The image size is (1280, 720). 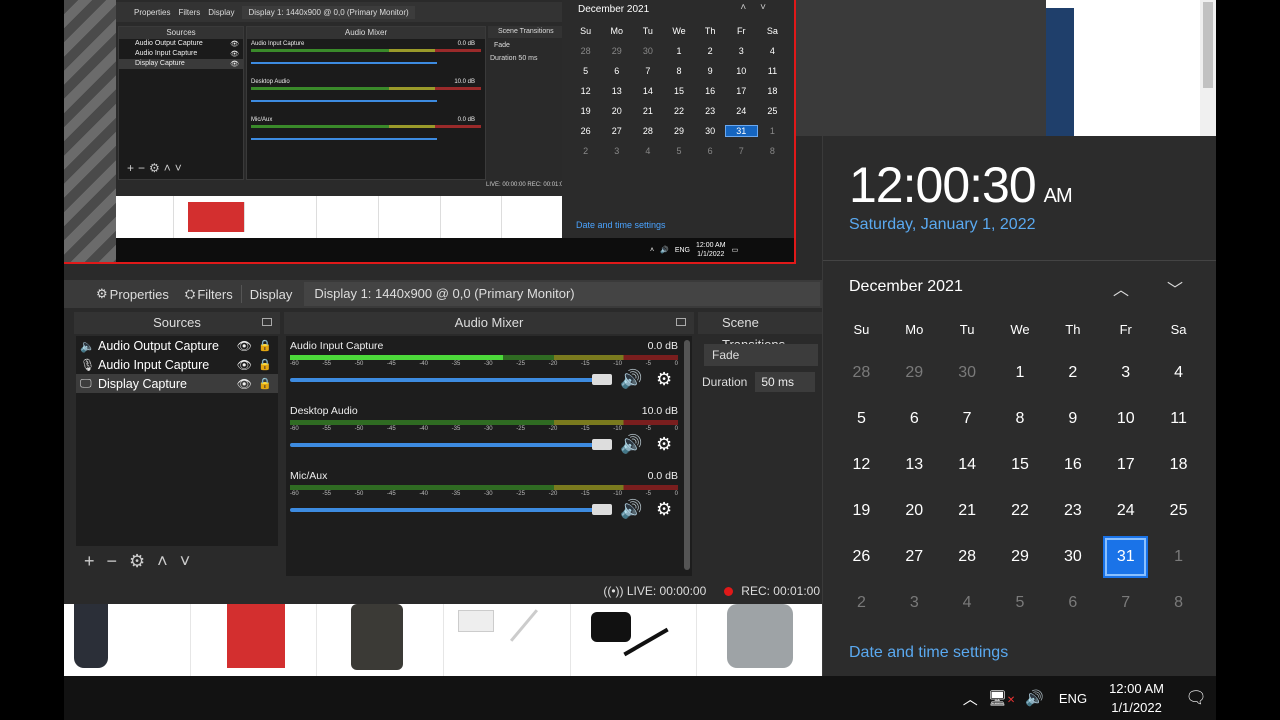 What do you see at coordinates (120, 294) in the screenshot?
I see `properties-button: ⚙ Properties` at bounding box center [120, 294].